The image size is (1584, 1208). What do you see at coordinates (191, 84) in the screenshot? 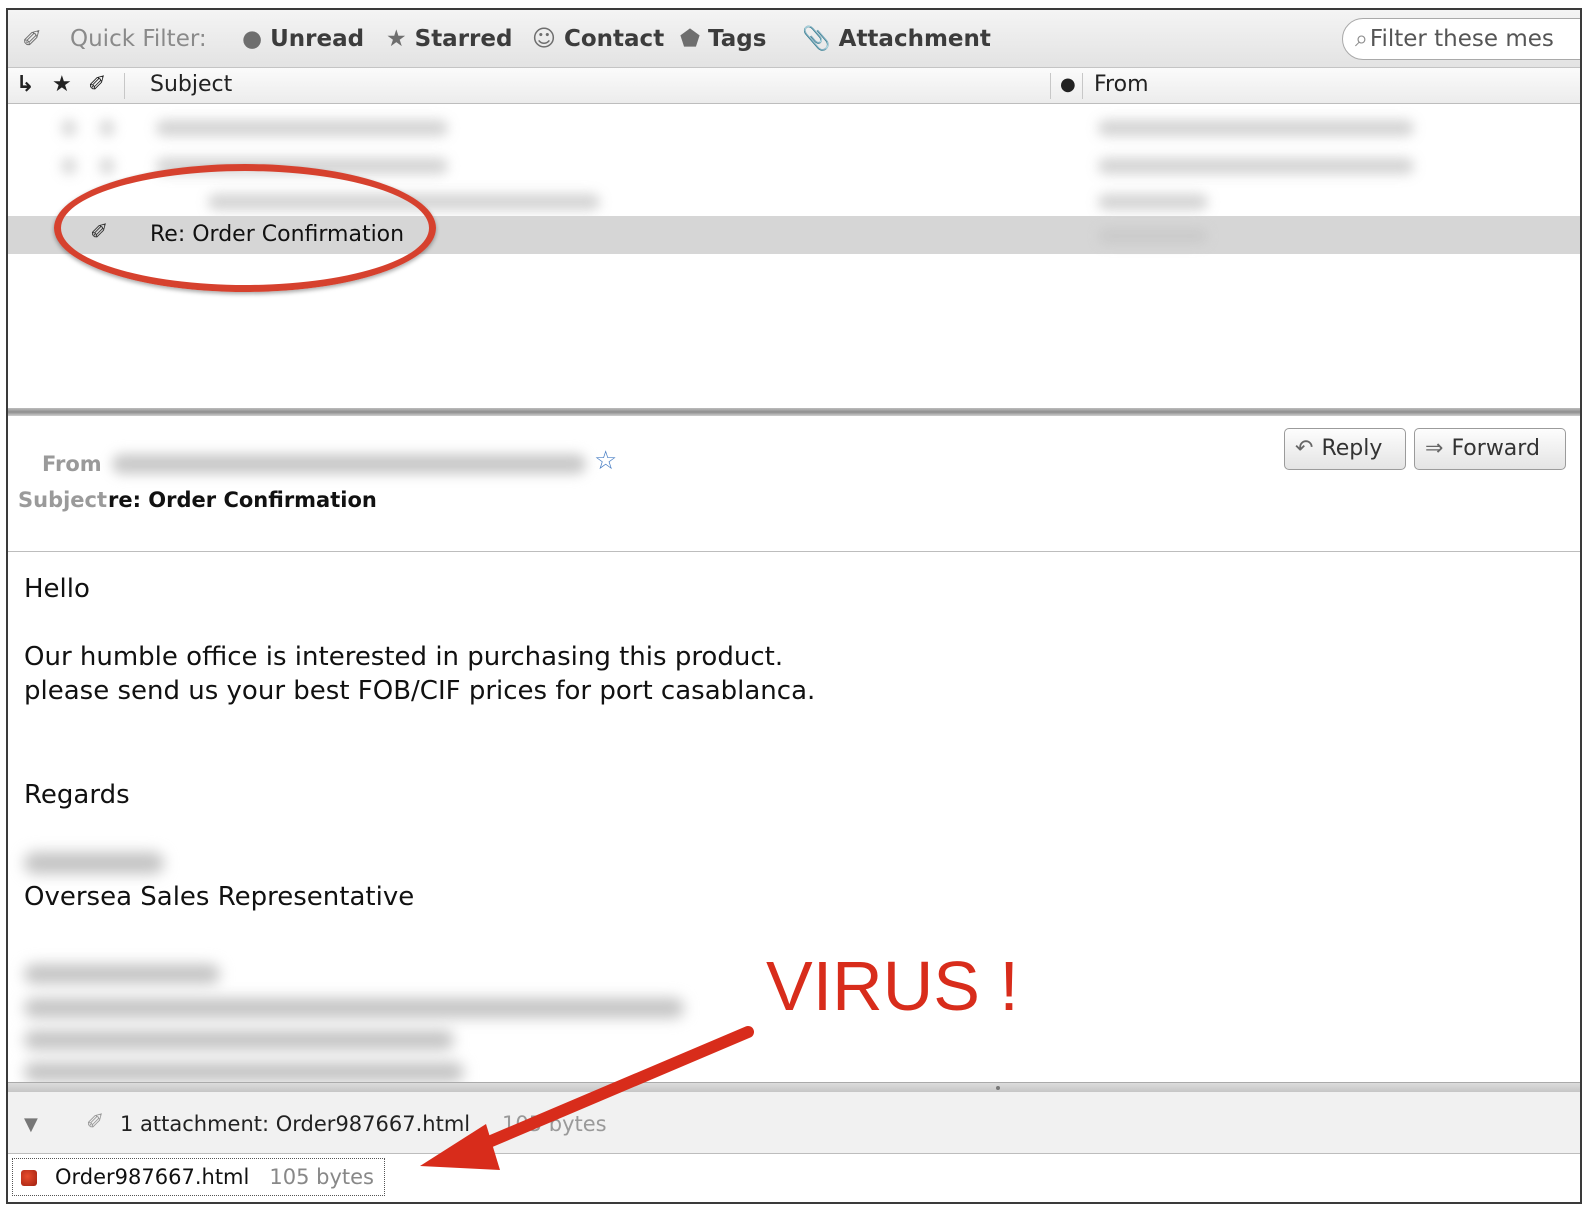
I see `subject-column-header: Subject` at bounding box center [191, 84].